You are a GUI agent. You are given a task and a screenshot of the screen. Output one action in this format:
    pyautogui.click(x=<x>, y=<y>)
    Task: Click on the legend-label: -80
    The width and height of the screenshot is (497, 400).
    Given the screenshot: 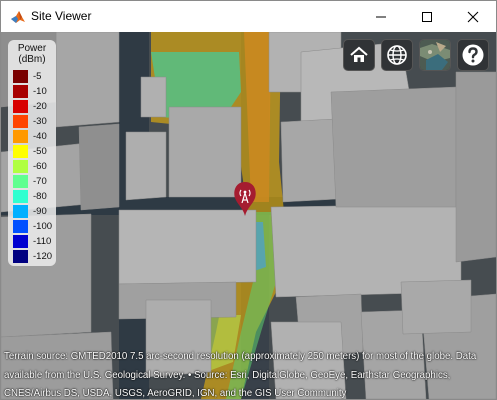 What is the action you would take?
    pyautogui.click(x=40, y=196)
    